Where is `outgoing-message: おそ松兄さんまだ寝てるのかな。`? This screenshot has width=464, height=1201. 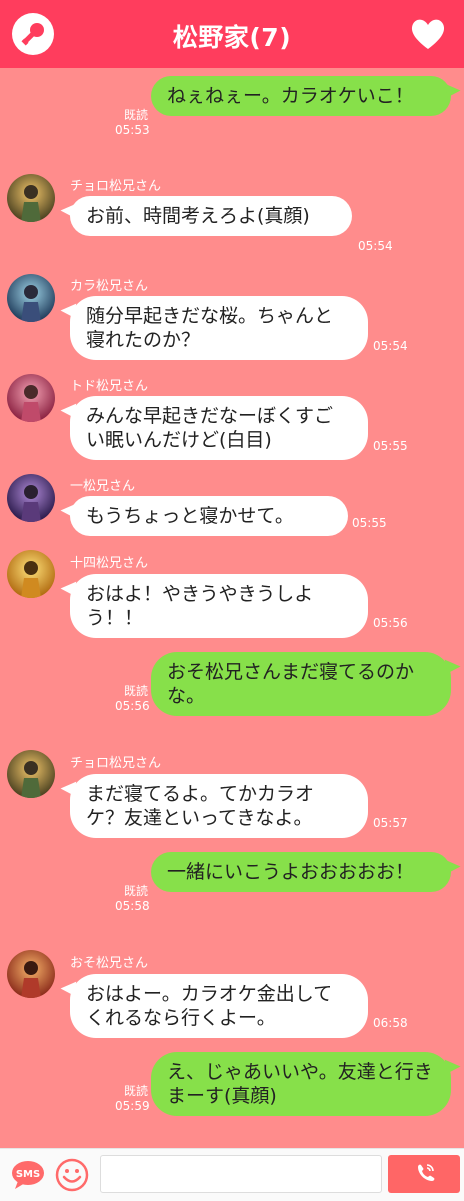
outgoing-message: おそ松兄さんまだ寝てるのかな。 is located at coordinates (301, 684).